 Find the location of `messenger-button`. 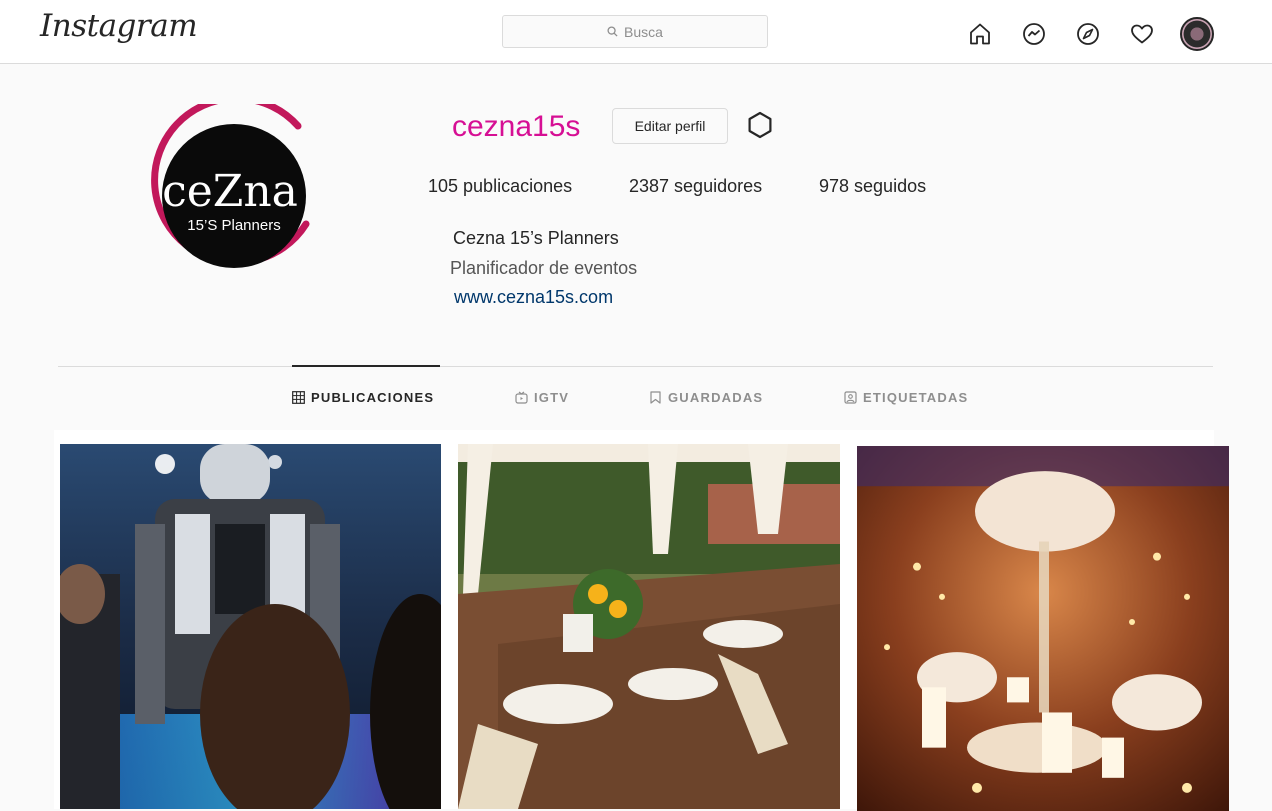

messenger-button is located at coordinates (1034, 34).